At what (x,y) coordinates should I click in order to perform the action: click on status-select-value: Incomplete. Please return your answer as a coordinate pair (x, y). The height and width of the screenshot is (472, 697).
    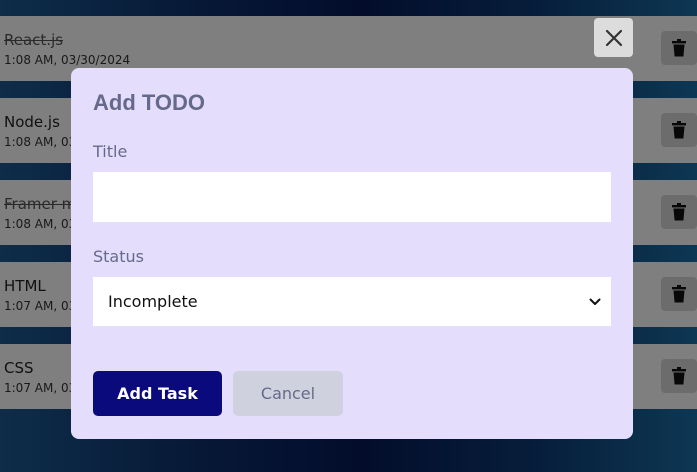
    Looking at the image, I should click on (153, 301).